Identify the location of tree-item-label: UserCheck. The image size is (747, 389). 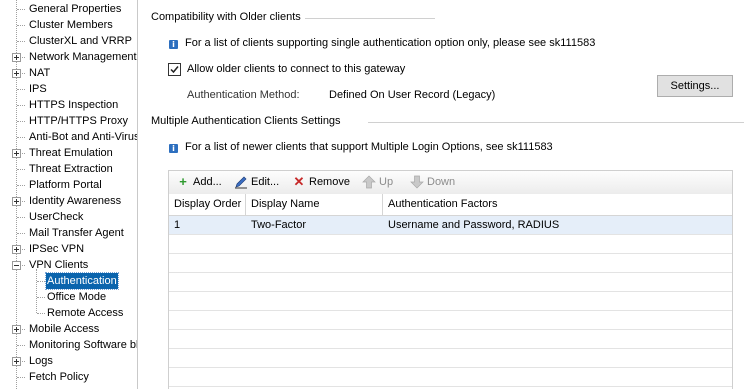
(56, 217).